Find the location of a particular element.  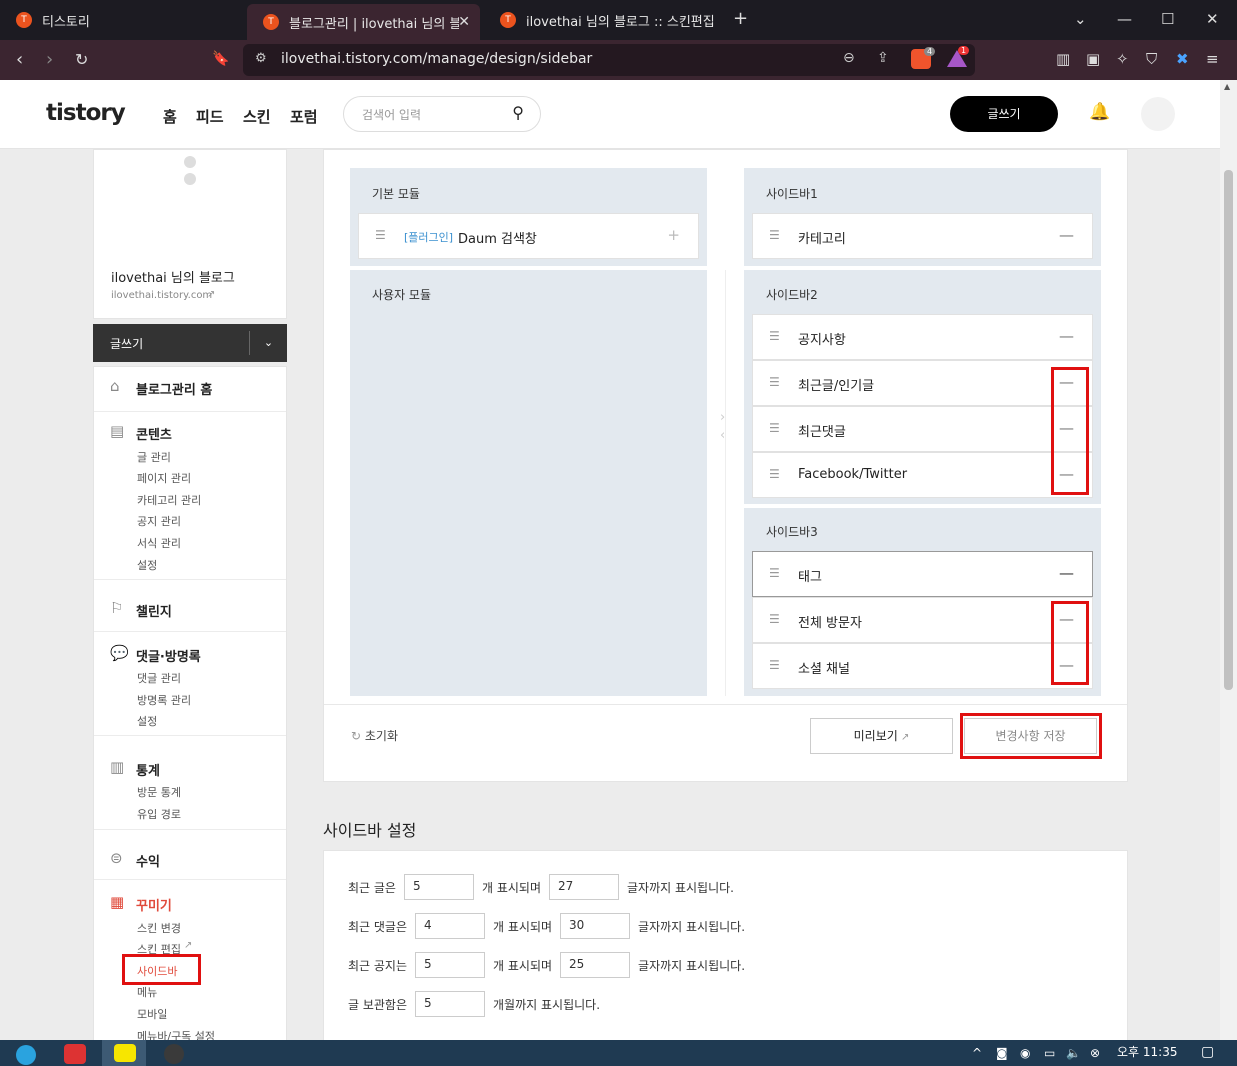

site-settings-icon: ⚙ is located at coordinates (261, 58).